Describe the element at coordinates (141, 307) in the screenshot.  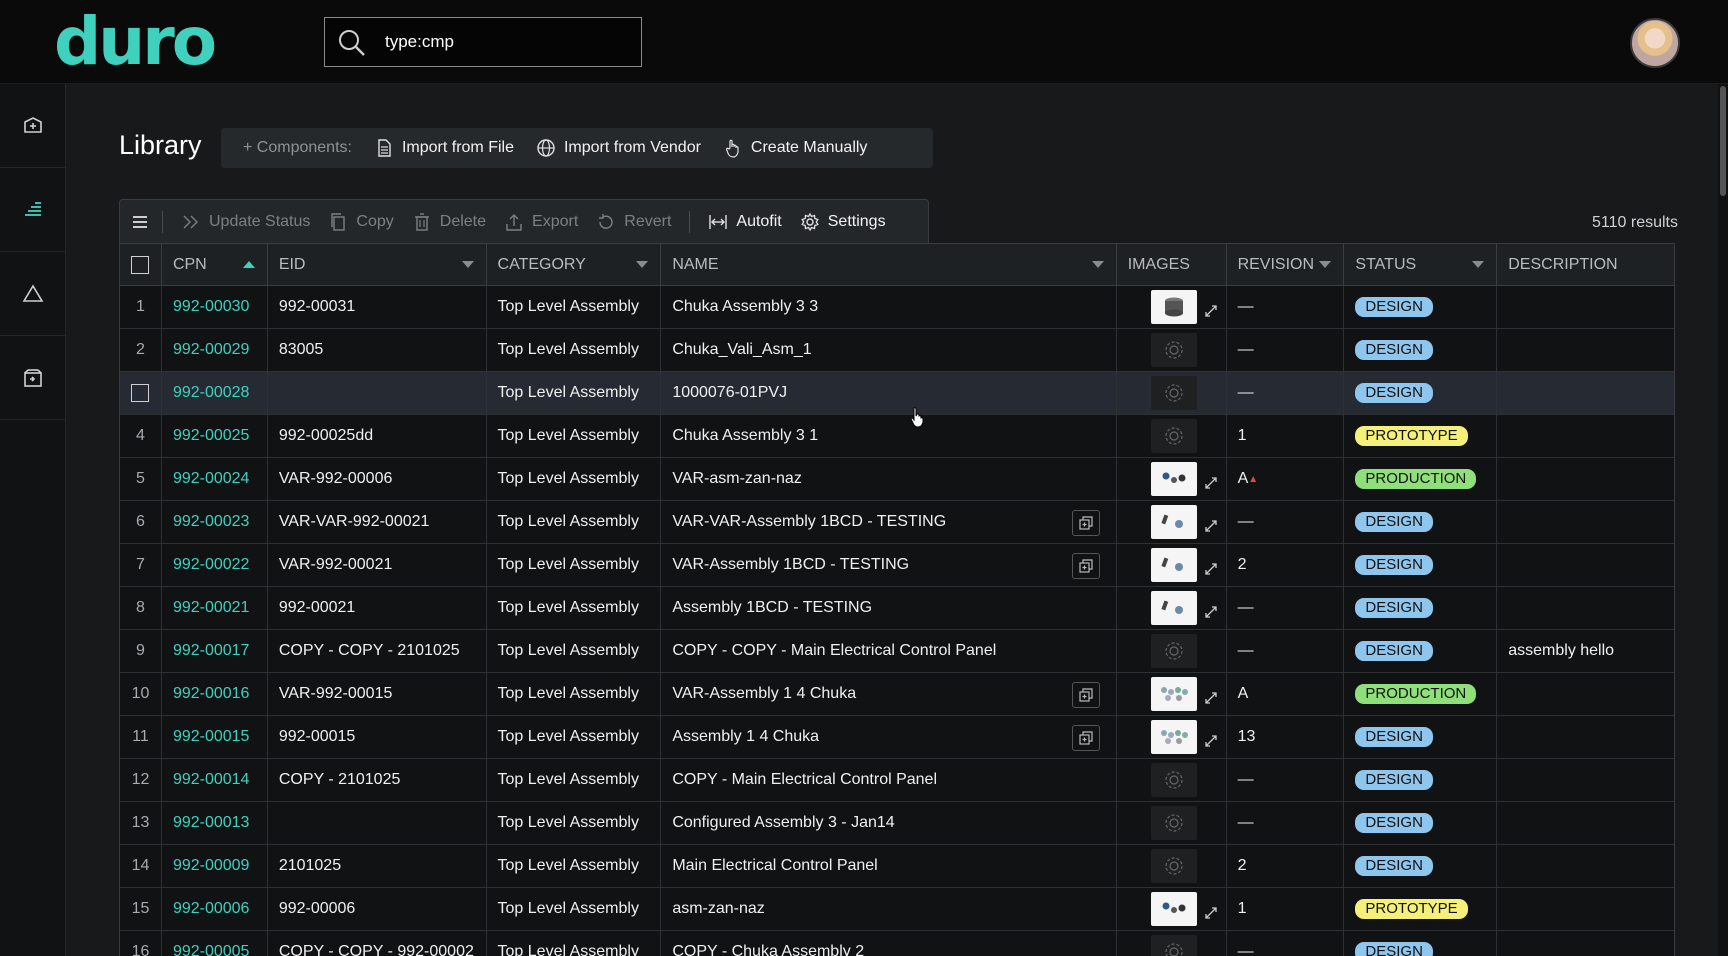
I see `row-number-cell: 1` at that location.